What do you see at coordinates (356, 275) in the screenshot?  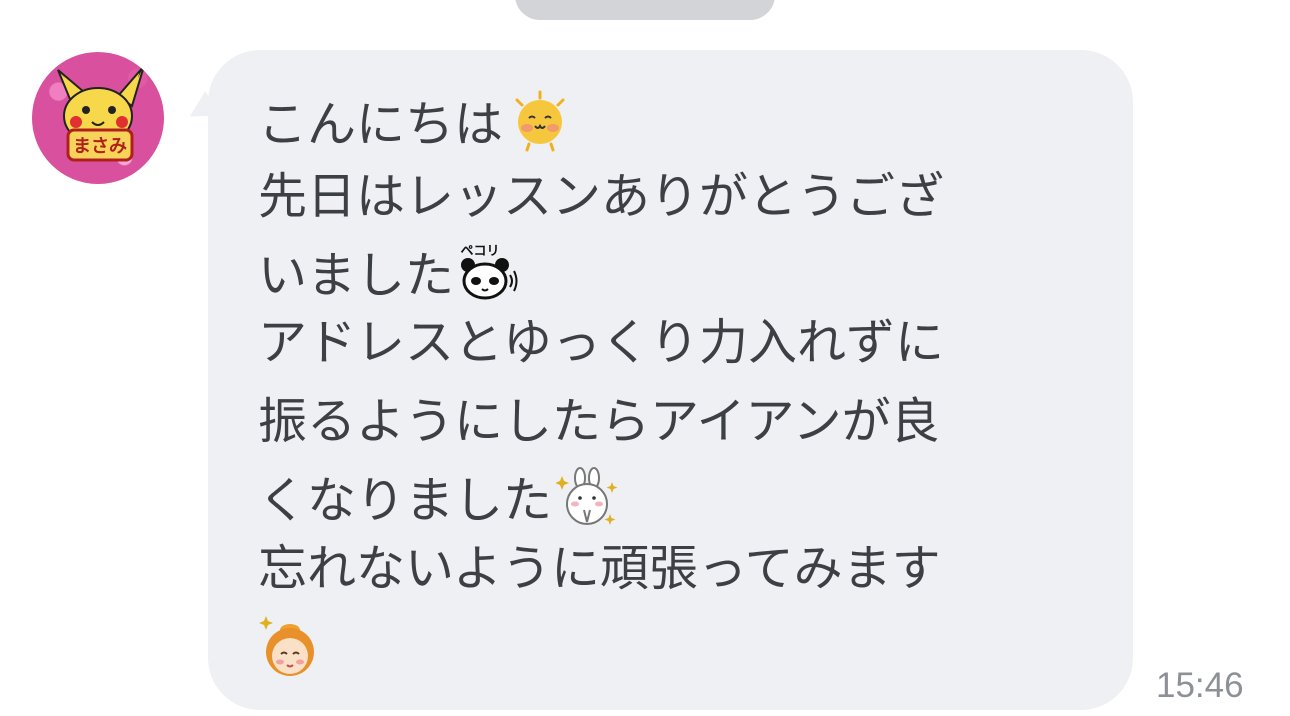 I see `message-line-text: いました` at bounding box center [356, 275].